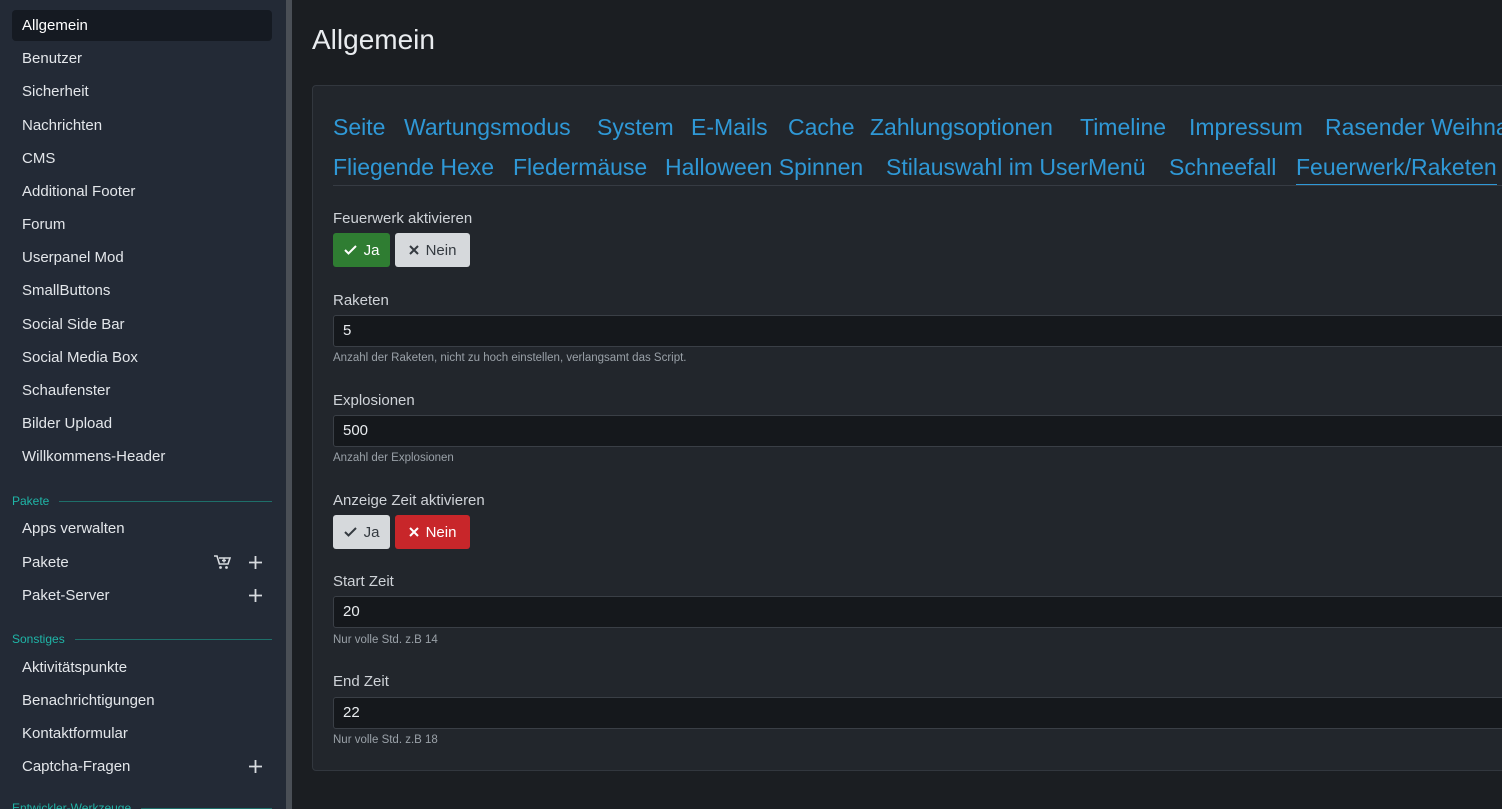  What do you see at coordinates (67, 423) in the screenshot?
I see `sidebar-item-label: Bilder Upload` at bounding box center [67, 423].